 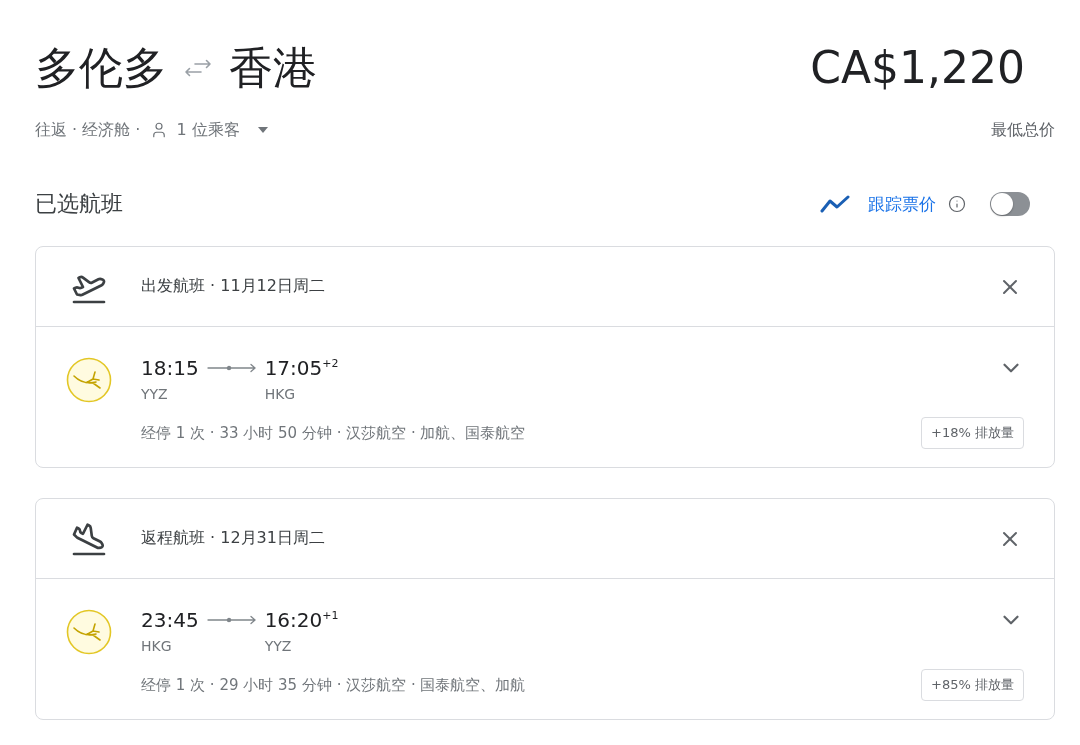 I want to click on flight-details: 经停 1 次 · 33 小时 50 分钟 · 汉莎航空 · 加航、国泰航空, so click(x=333, y=433).